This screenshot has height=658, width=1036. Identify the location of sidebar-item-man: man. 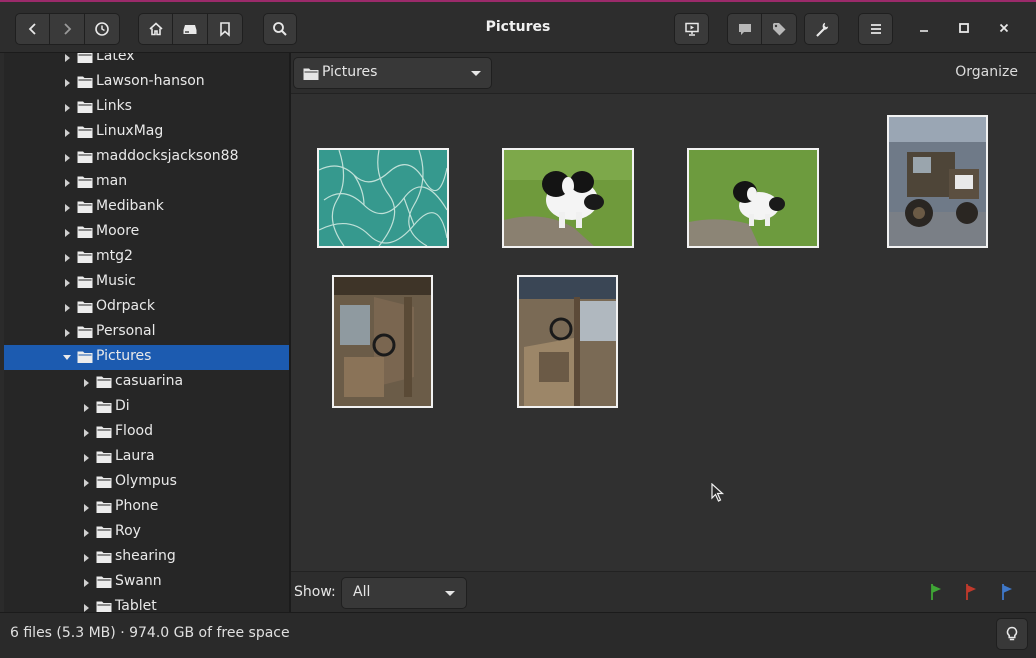
(146, 182).